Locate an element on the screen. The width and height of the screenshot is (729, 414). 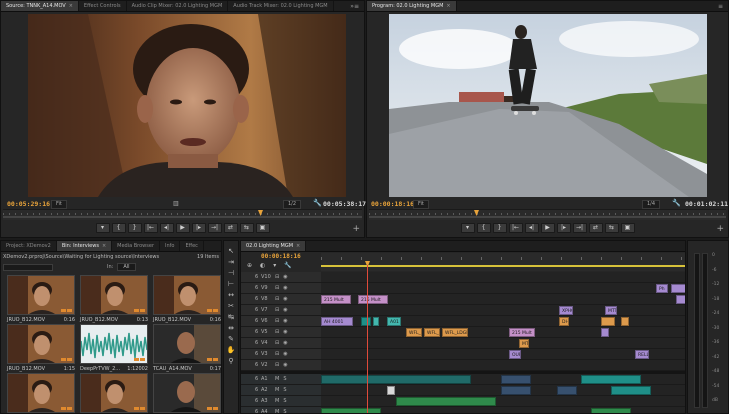
track-header: 6 V3 ⊟ ◉ is located at coordinates (281, 354).